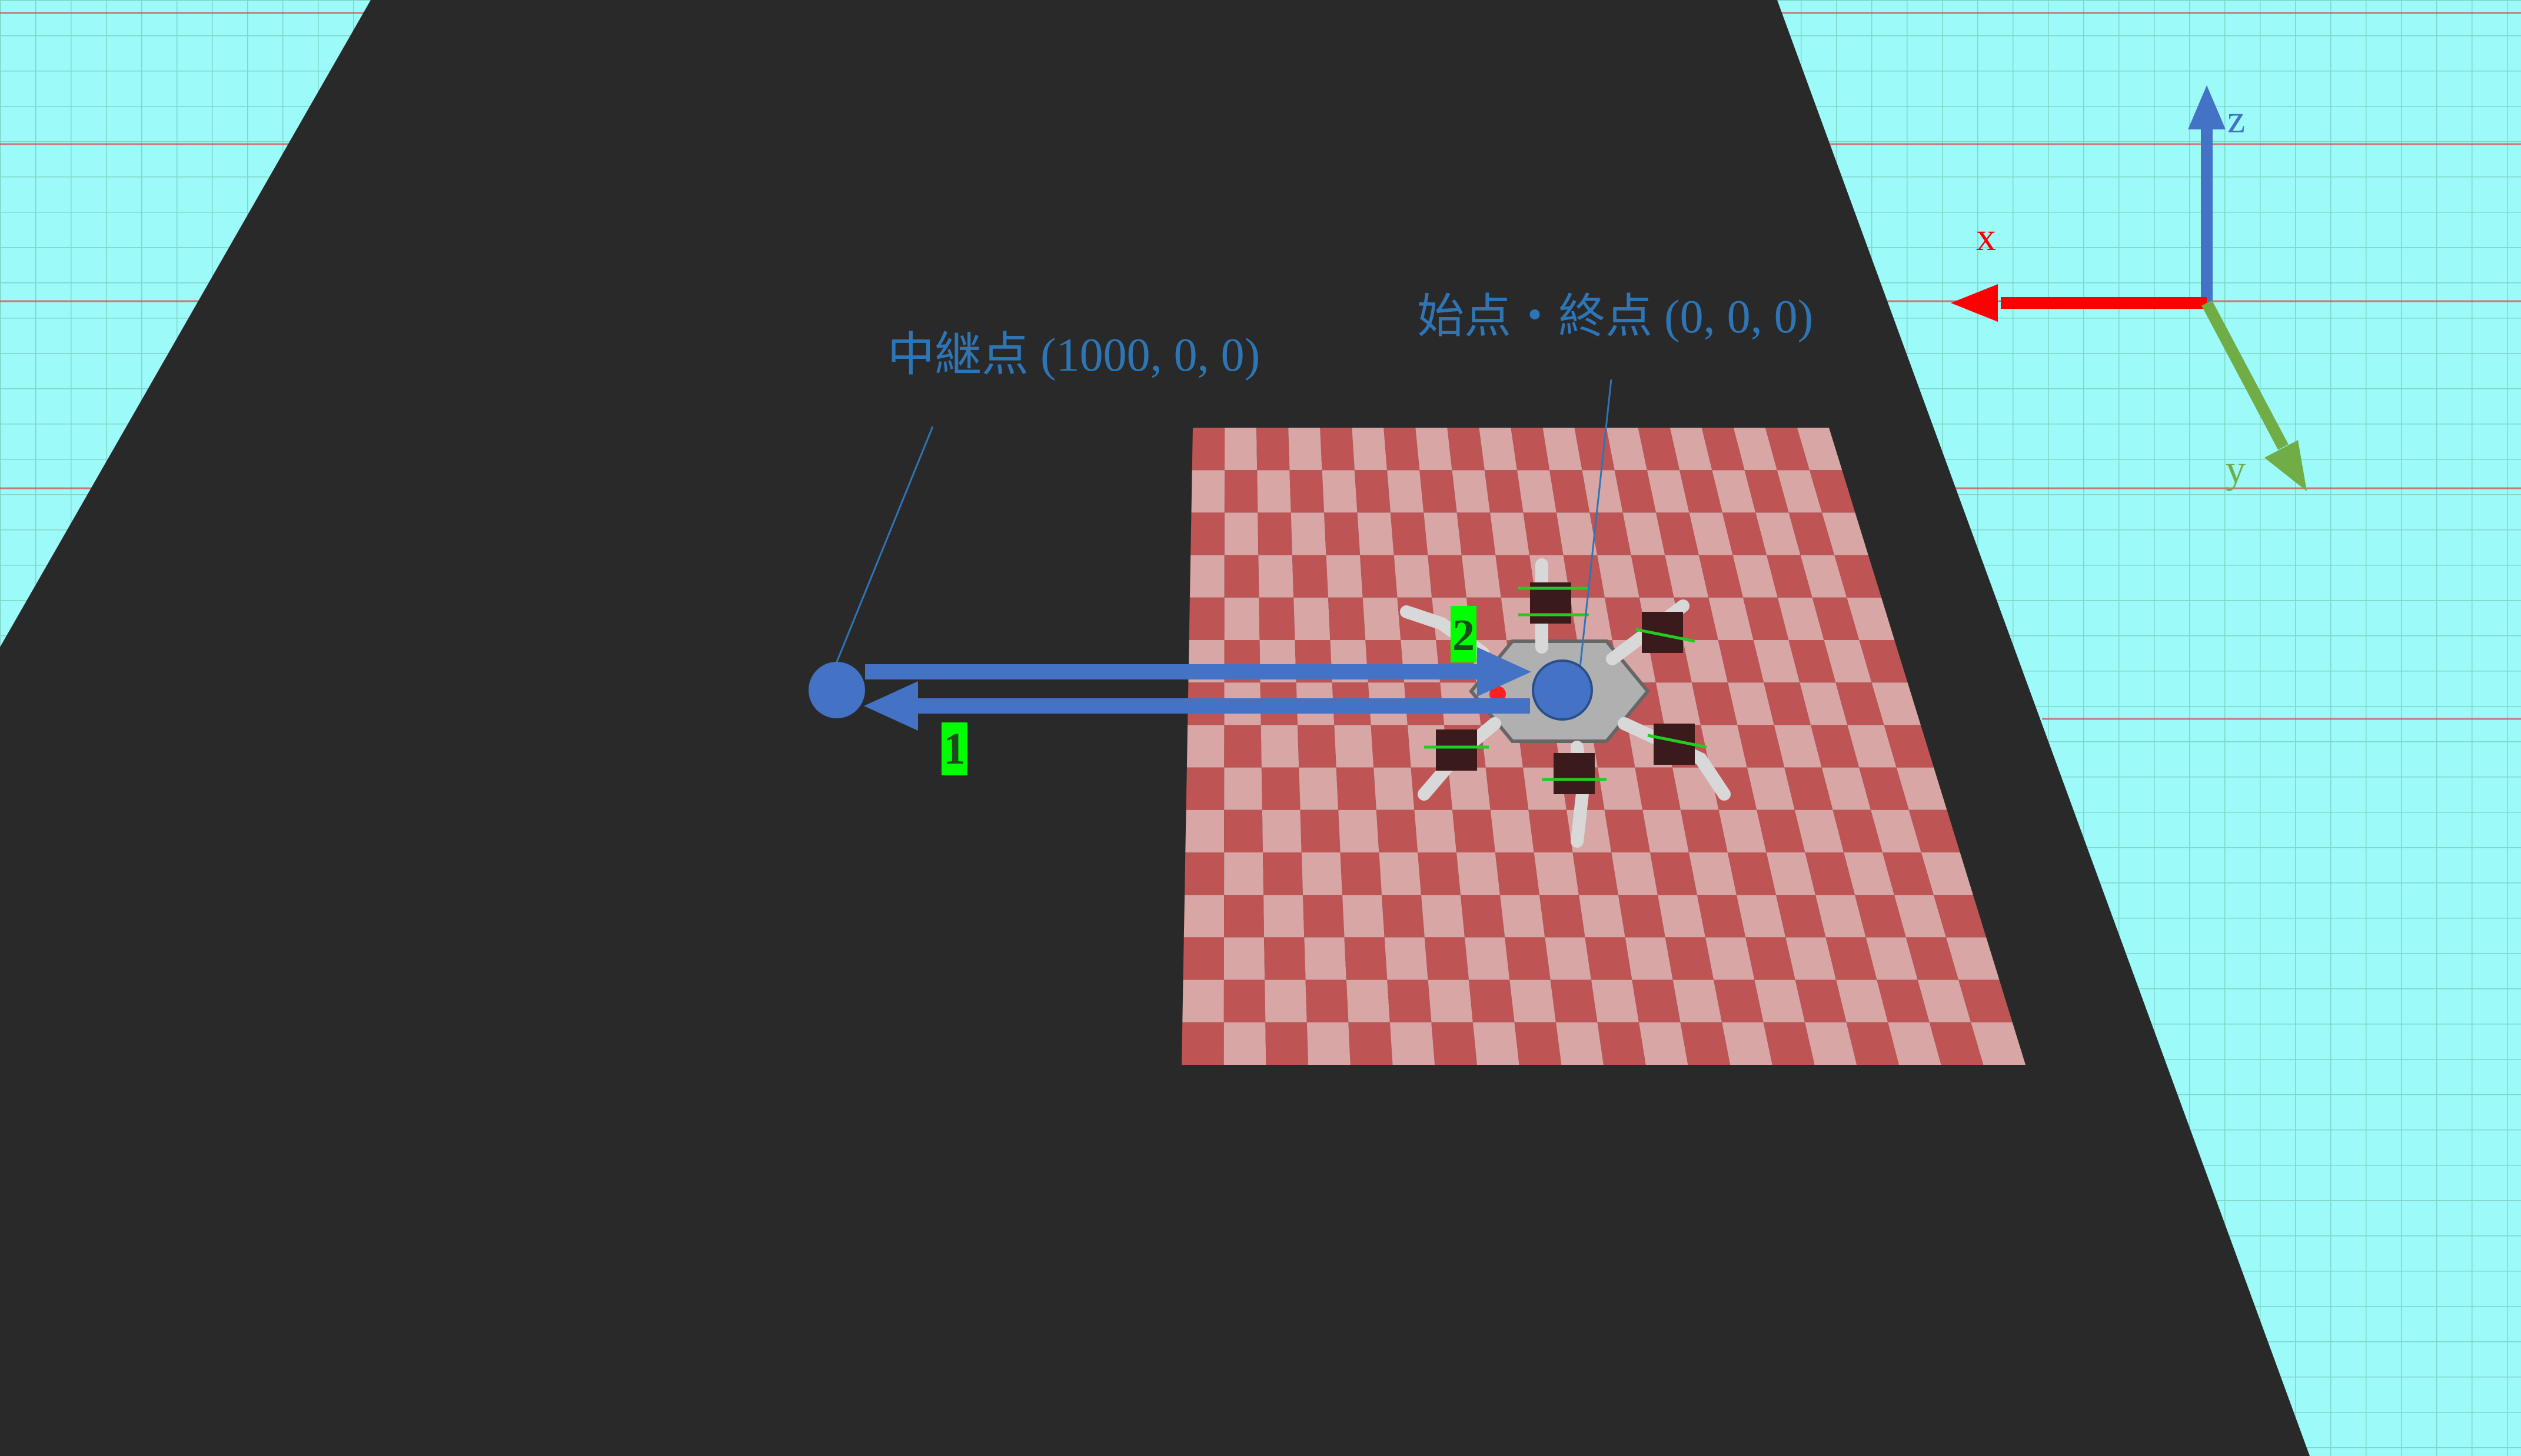 The width and height of the screenshot is (2521, 1456). I want to click on relay-waypoint, so click(837, 690).